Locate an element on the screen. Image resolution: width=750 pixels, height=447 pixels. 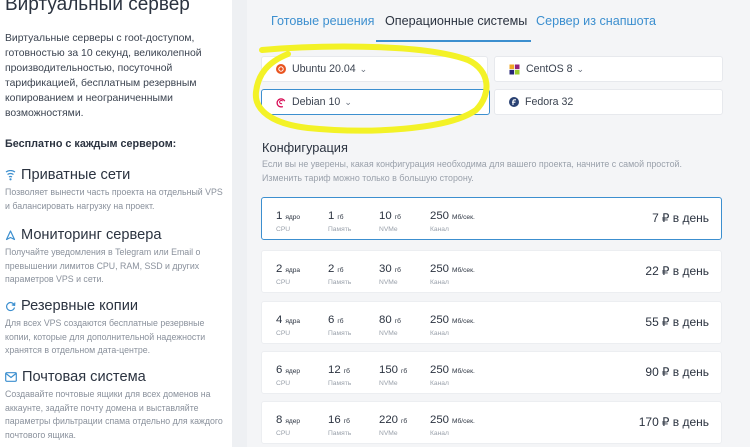
disk-value: 80 is located at coordinates (385, 320).